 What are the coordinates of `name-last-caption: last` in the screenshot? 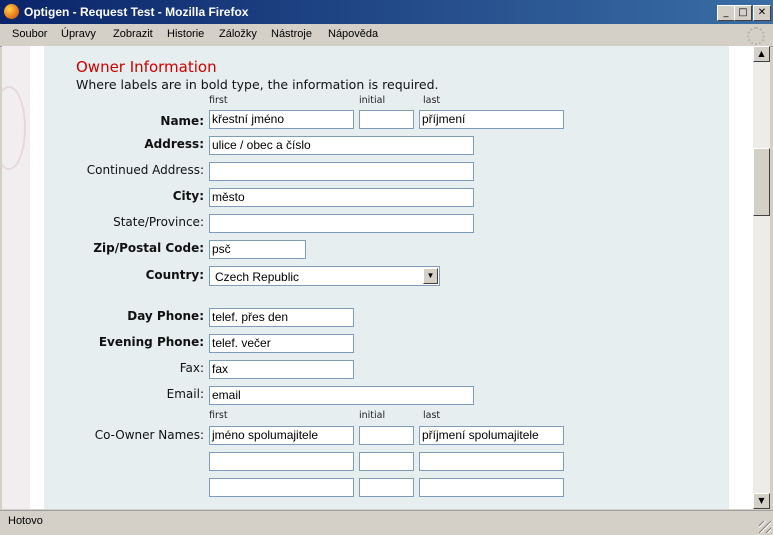 It's located at (432, 100).